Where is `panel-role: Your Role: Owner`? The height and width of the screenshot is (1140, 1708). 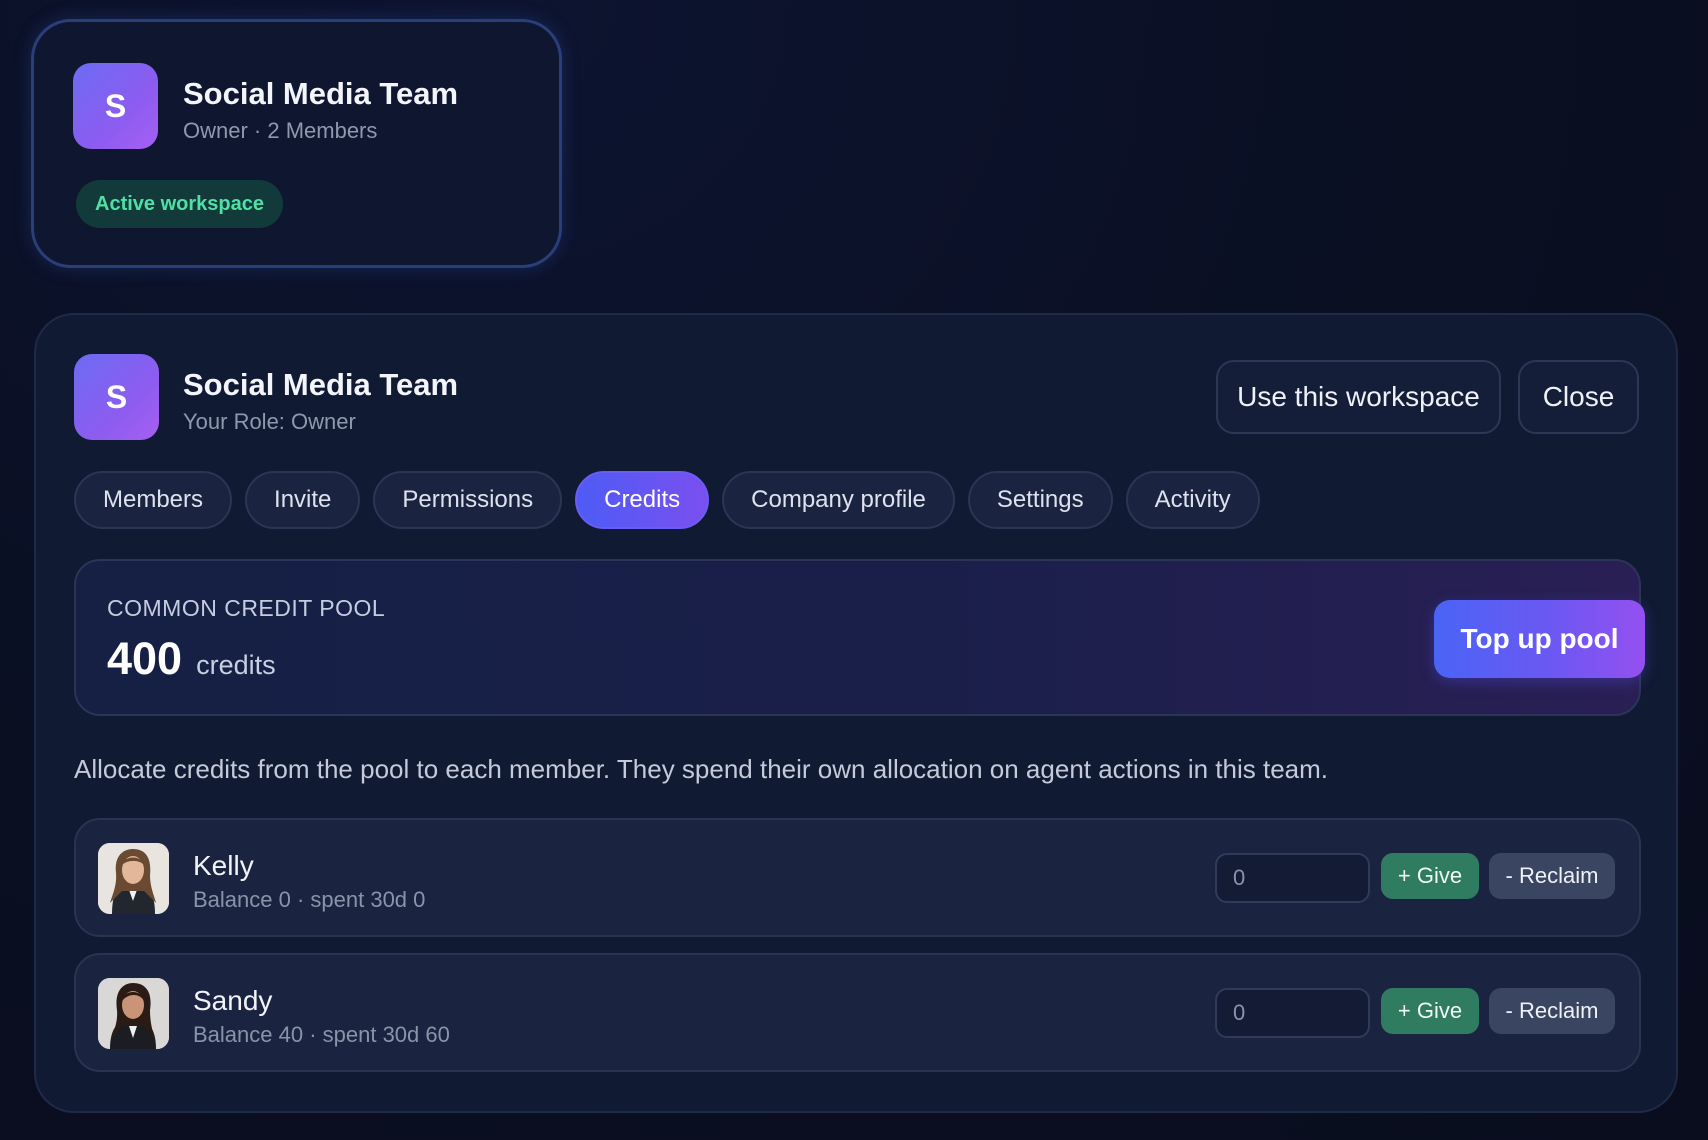
panel-role: Your Role: Owner is located at coordinates (269, 421).